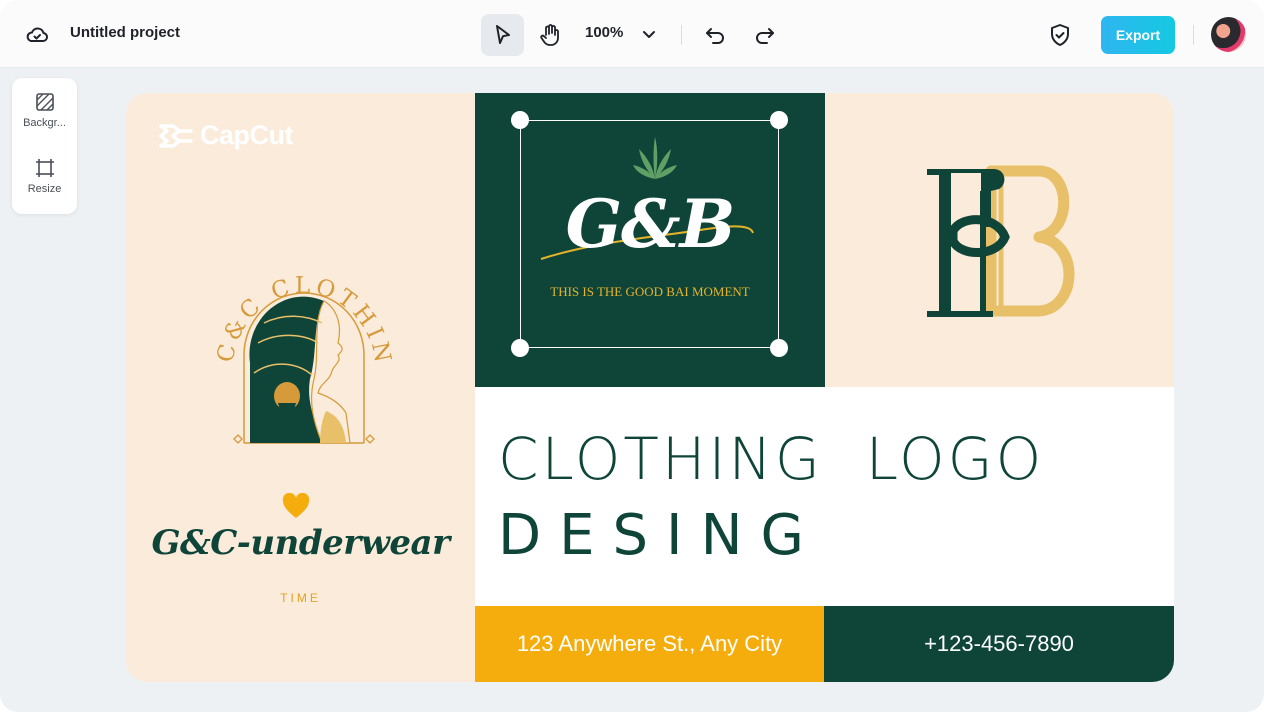 This screenshot has width=1264, height=712. Describe the element at coordinates (44, 168) in the screenshot. I see `resize-icon` at that location.